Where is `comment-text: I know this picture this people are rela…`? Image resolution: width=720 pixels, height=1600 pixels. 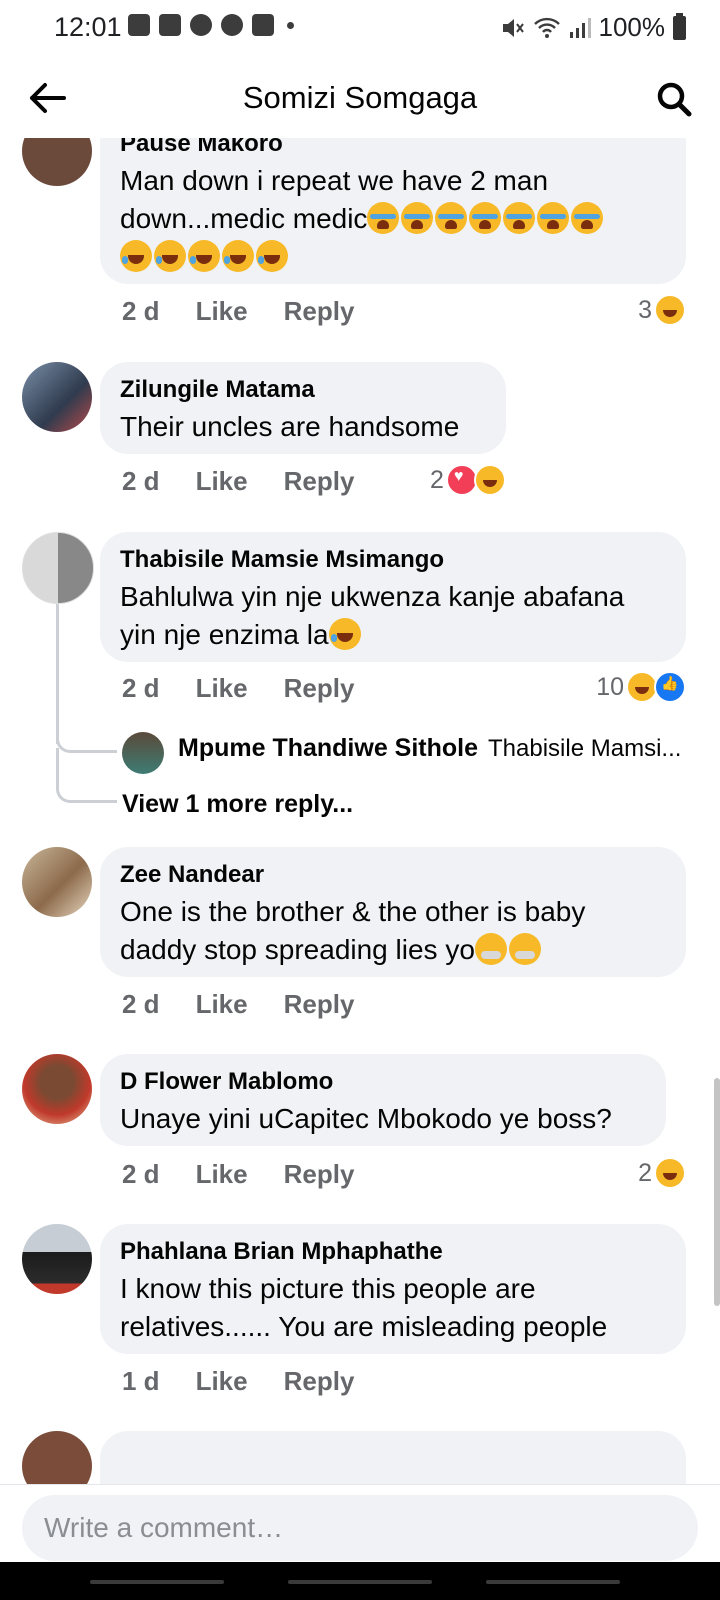
comment-text: I know this picture this people are rela… is located at coordinates (364, 1307).